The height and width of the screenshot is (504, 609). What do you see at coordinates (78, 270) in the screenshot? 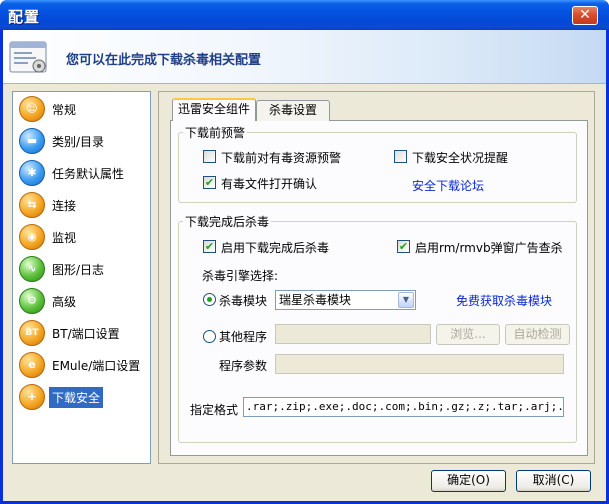
I see `sidebar-item-label: 图形/日志` at bounding box center [78, 270].